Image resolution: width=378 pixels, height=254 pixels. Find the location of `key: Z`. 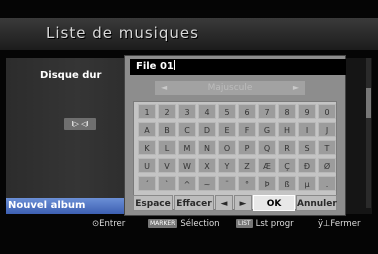

key: Z is located at coordinates (247, 165).